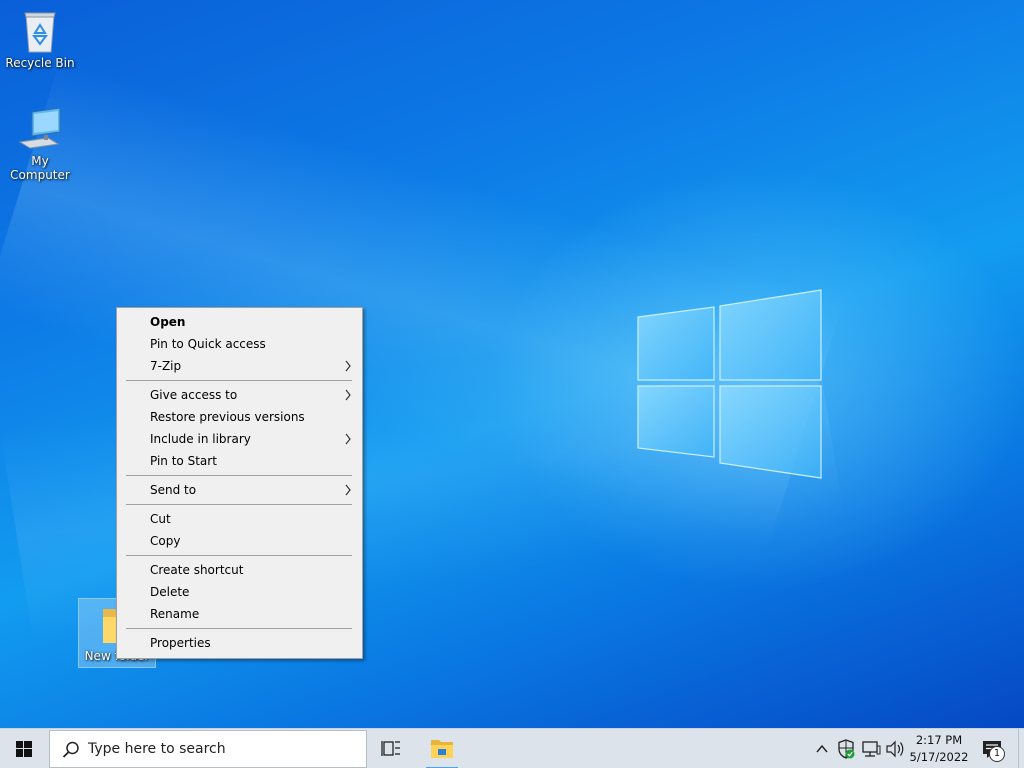 The image size is (1024, 768). What do you see at coordinates (39, 128) in the screenshot?
I see `computer-icon` at bounding box center [39, 128].